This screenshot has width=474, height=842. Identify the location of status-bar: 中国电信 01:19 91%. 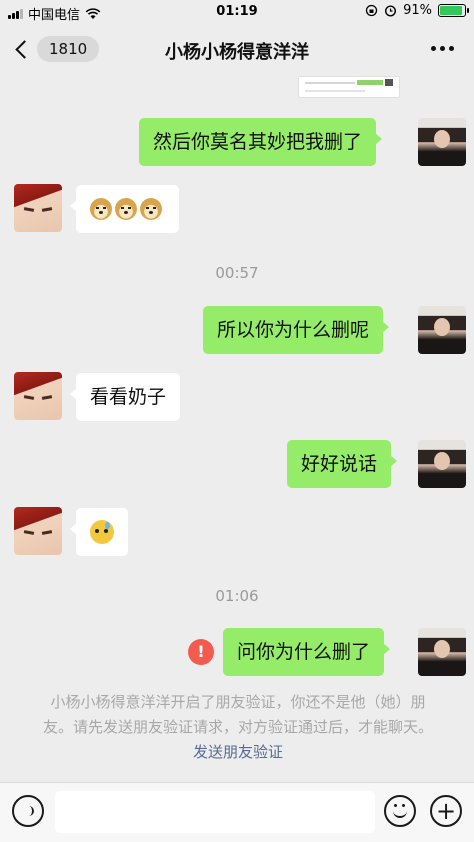
(237, 12).